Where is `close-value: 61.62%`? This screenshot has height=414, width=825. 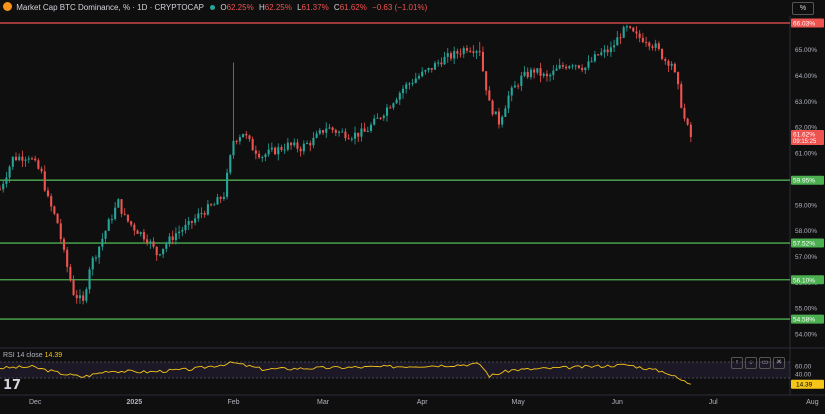 close-value: 61.62% is located at coordinates (353, 7).